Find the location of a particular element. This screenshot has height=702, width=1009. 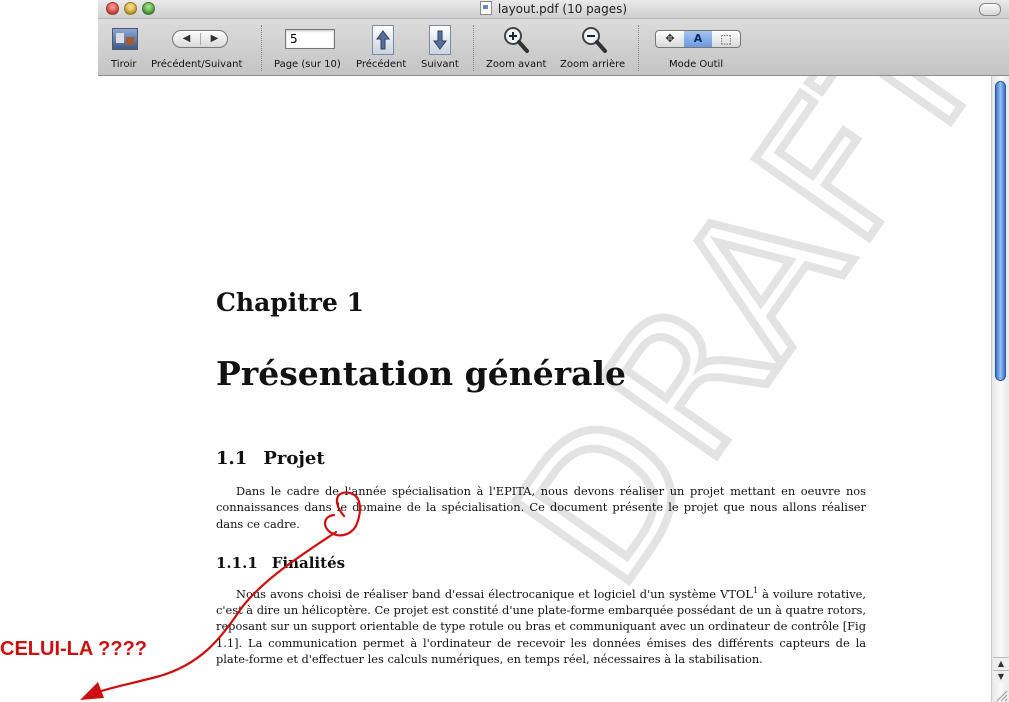

window-title-area: layout.pdf (10 pages) is located at coordinates (553, 8).